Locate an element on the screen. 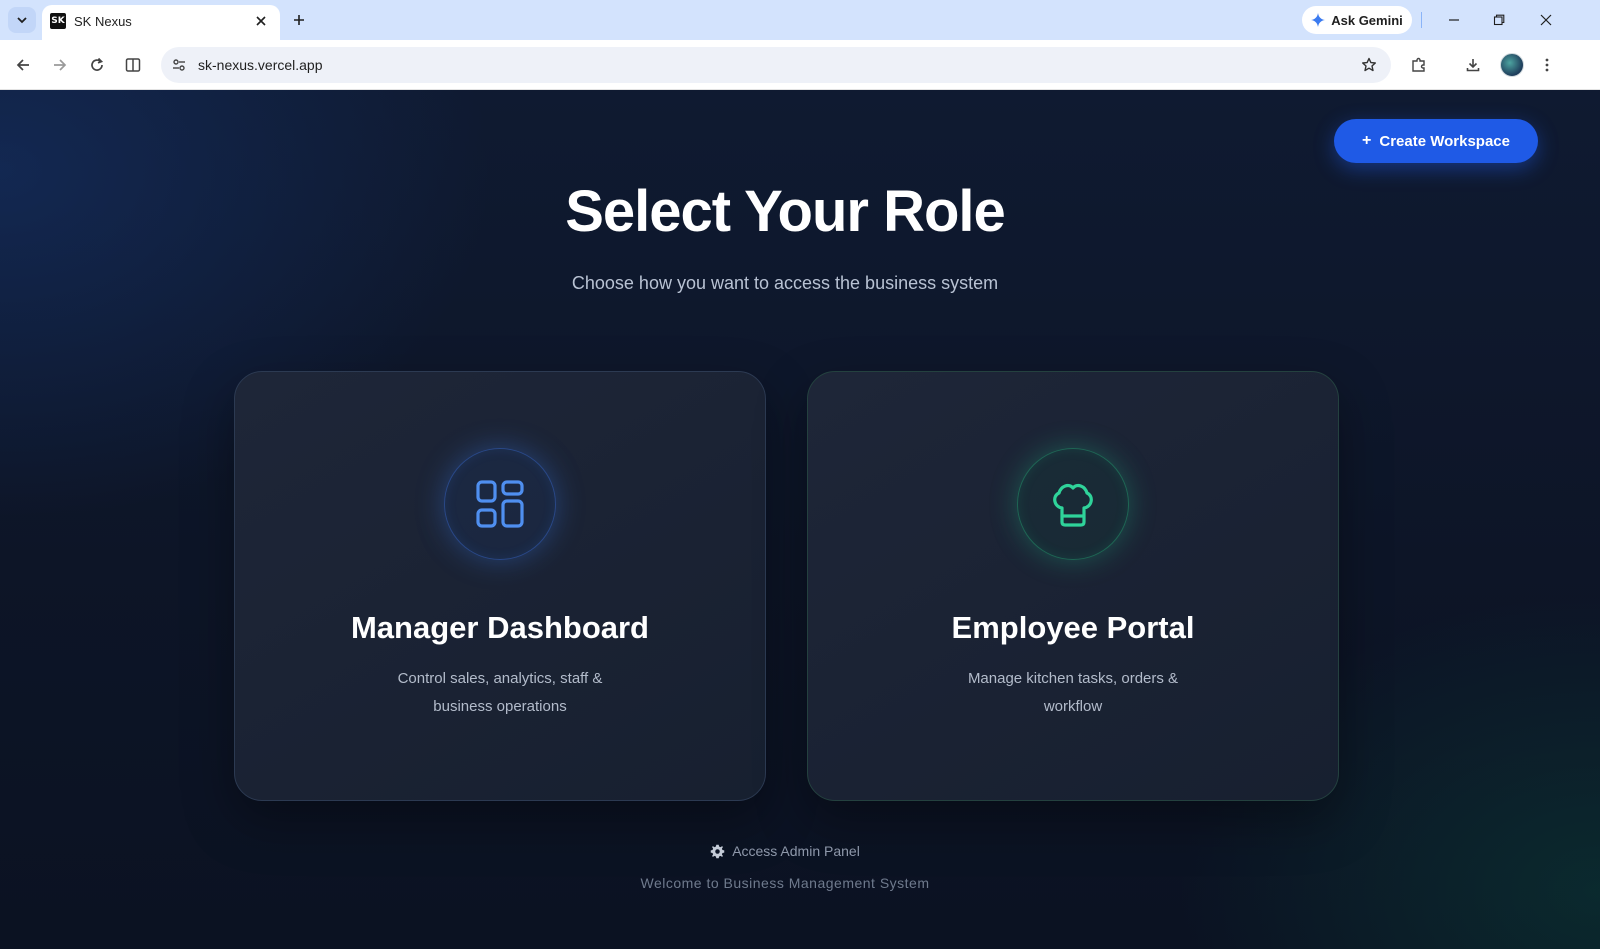 Image resolution: width=1600 pixels, height=949 pixels. browser-toolbar: sk-nexus.vercel.app is located at coordinates (800, 65).